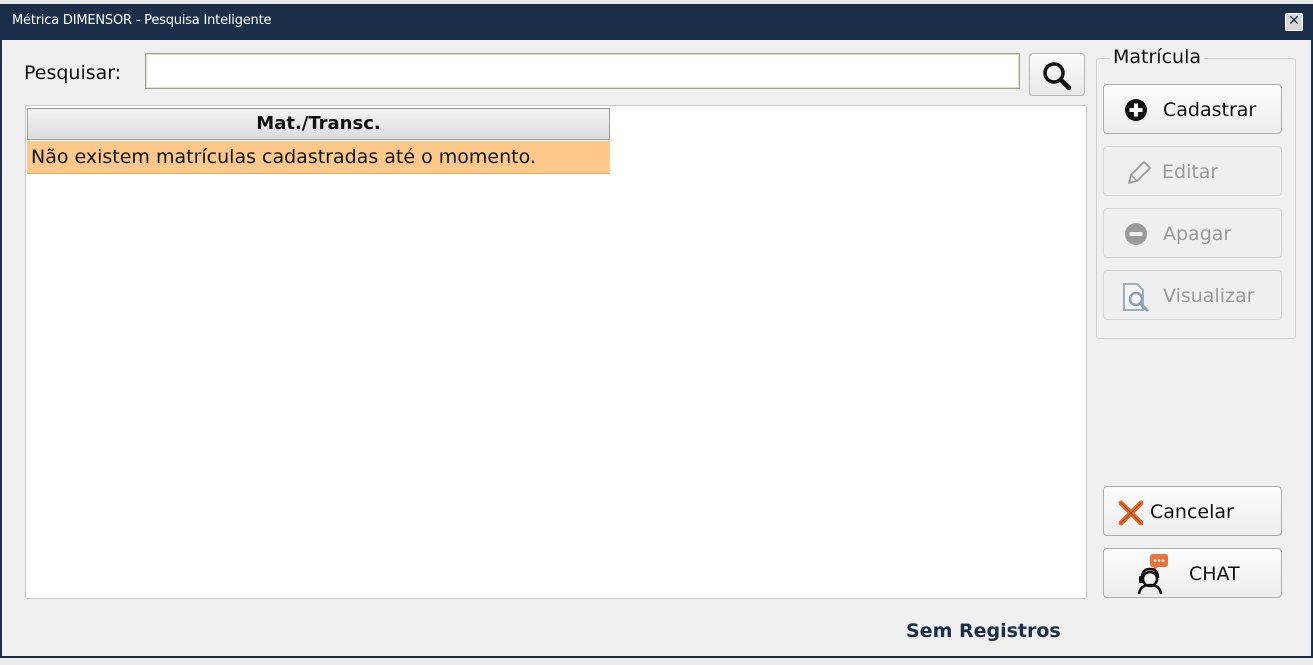 The width and height of the screenshot is (1313, 665). I want to click on magnifier-icon, so click(1057, 76).